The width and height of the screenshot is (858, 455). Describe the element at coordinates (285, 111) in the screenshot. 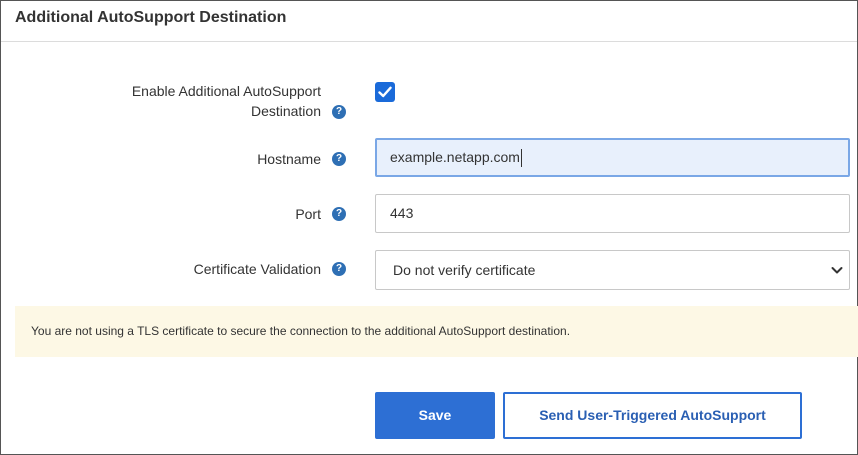

I see `enable-label-line2: Destination` at that location.